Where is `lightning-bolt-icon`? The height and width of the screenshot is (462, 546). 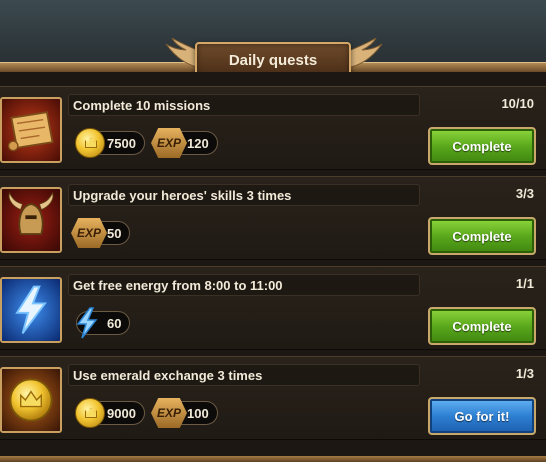
lightning-bolt-icon is located at coordinates (31, 310).